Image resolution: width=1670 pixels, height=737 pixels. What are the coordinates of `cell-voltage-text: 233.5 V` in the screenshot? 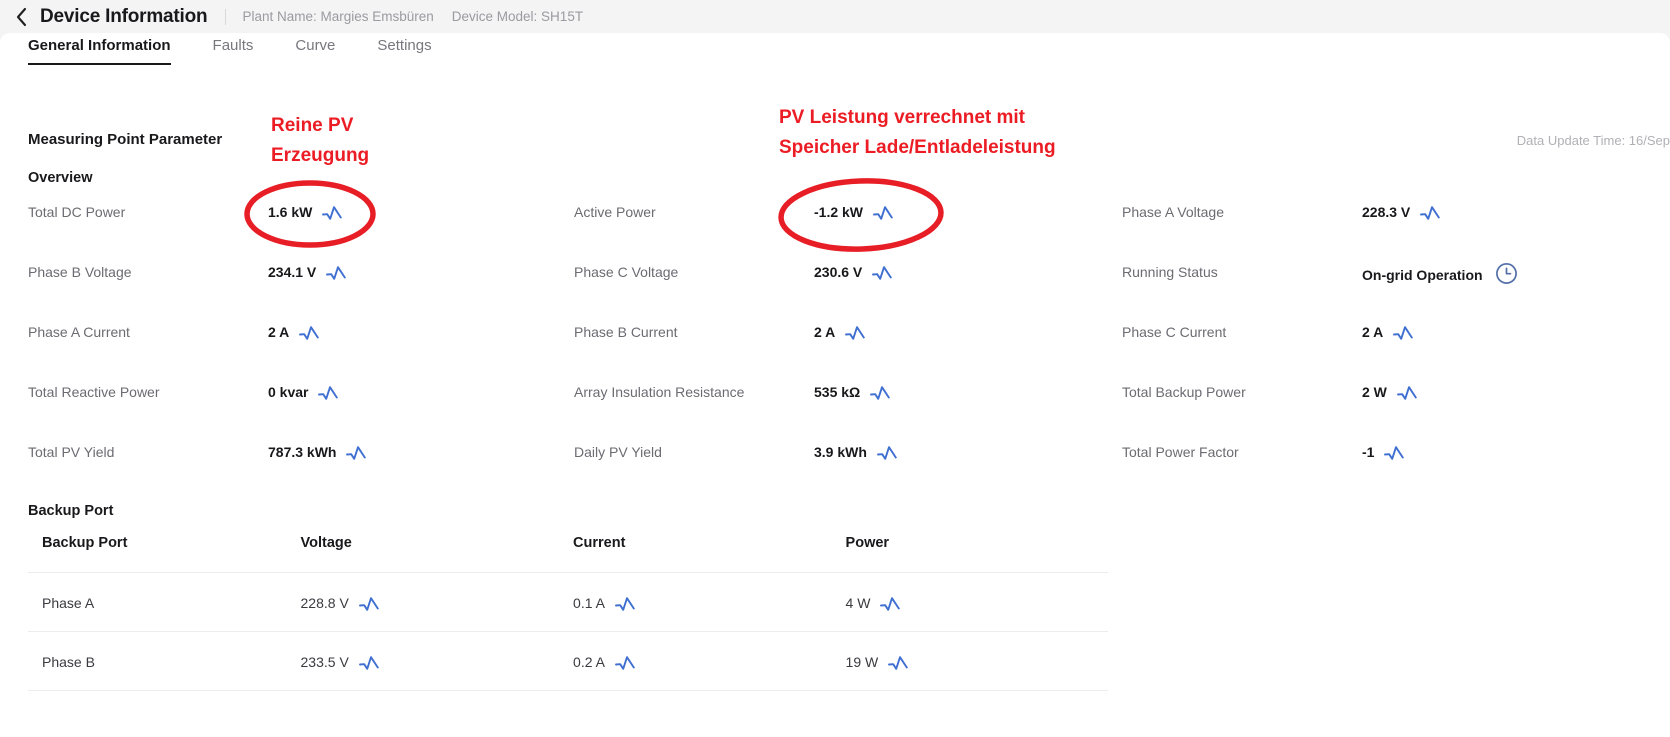 It's located at (324, 662).